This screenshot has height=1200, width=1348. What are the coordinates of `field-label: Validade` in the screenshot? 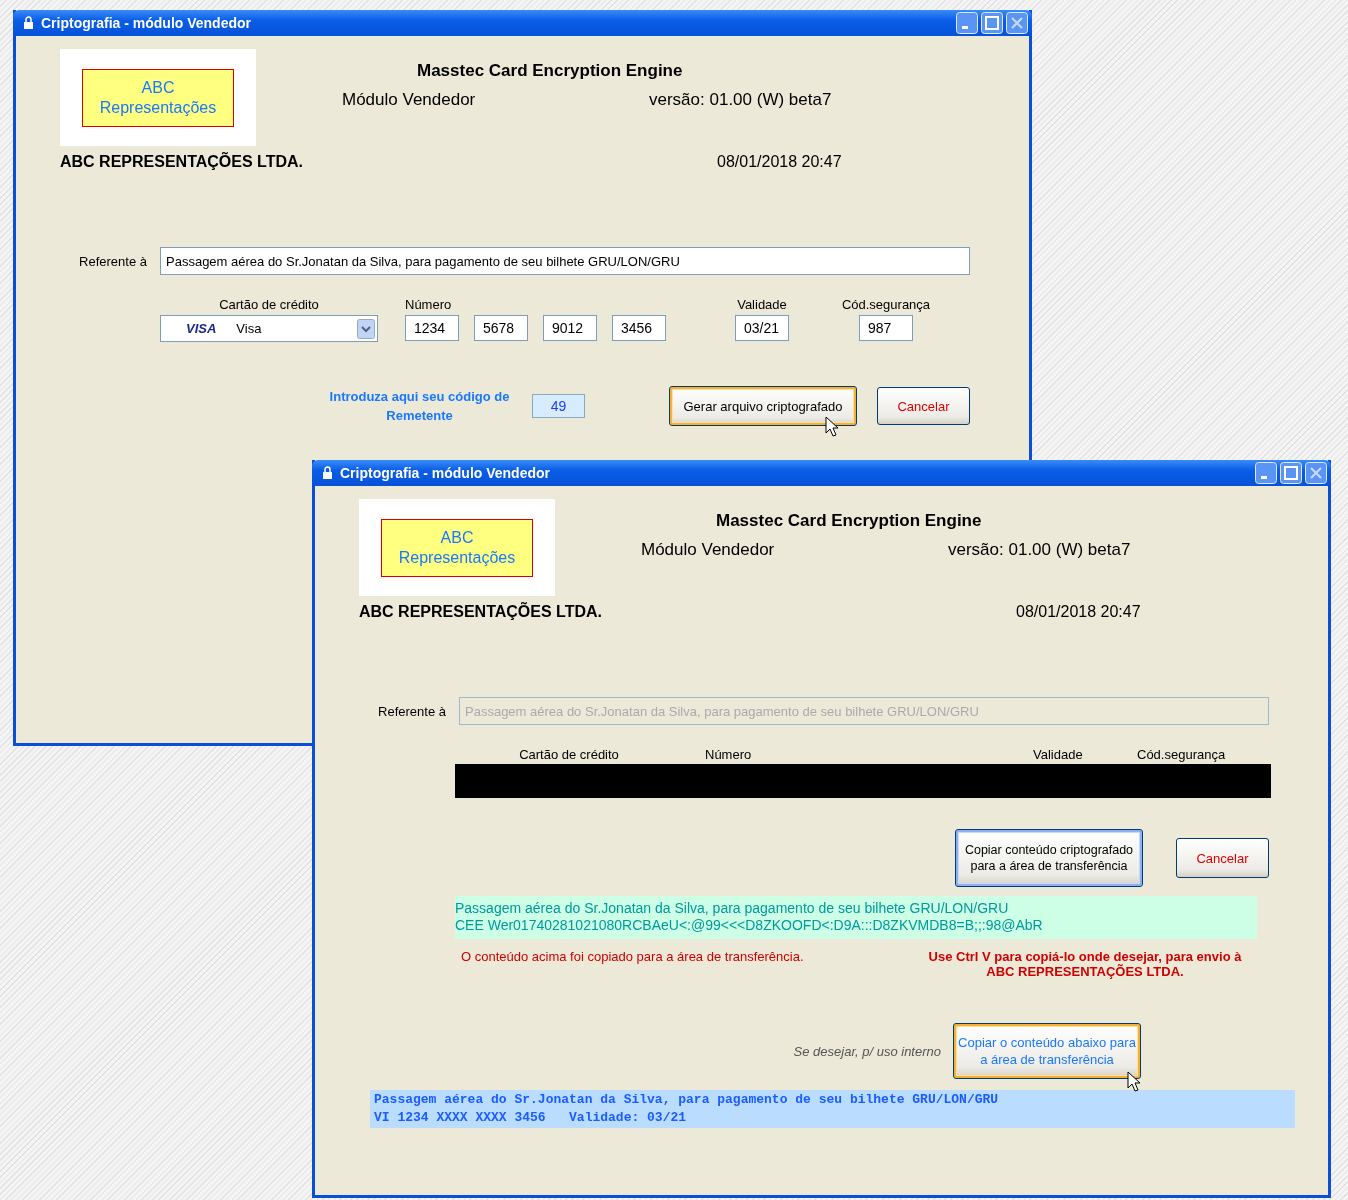 It's located at (762, 305).